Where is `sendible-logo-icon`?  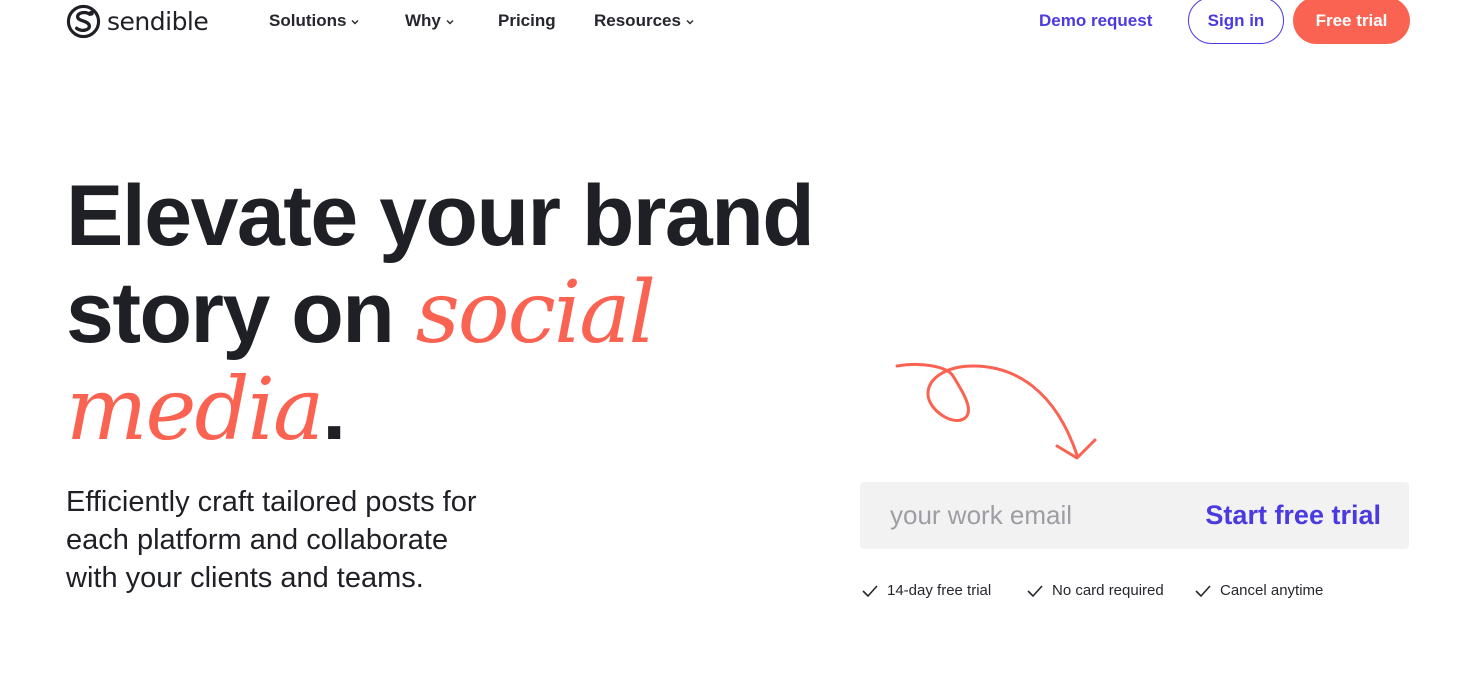
sendible-logo-icon is located at coordinates (83, 21).